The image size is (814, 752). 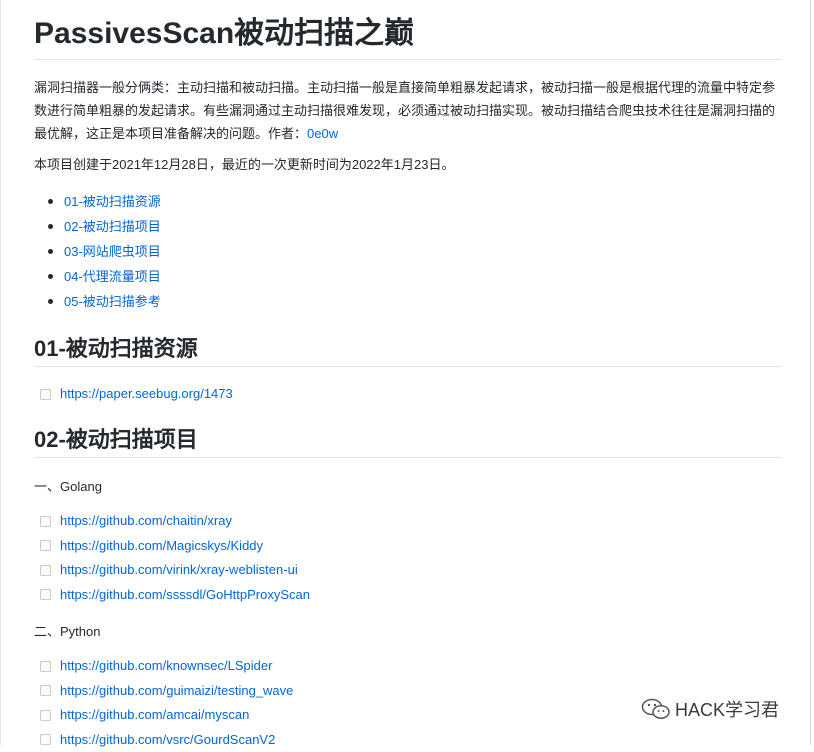 I want to click on project-link: https://github.com/vsrc/GourdScanV2, so click(x=167, y=740).